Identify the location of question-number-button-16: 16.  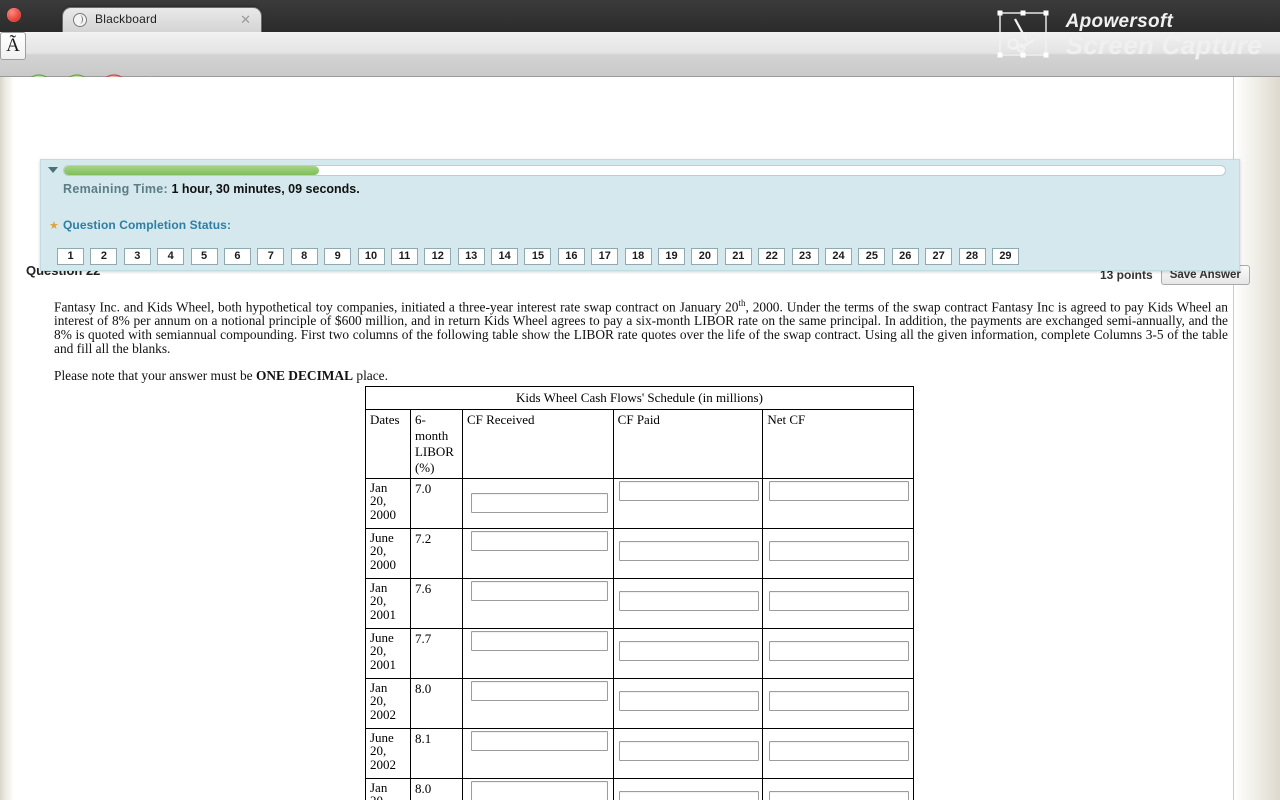
(571, 256).